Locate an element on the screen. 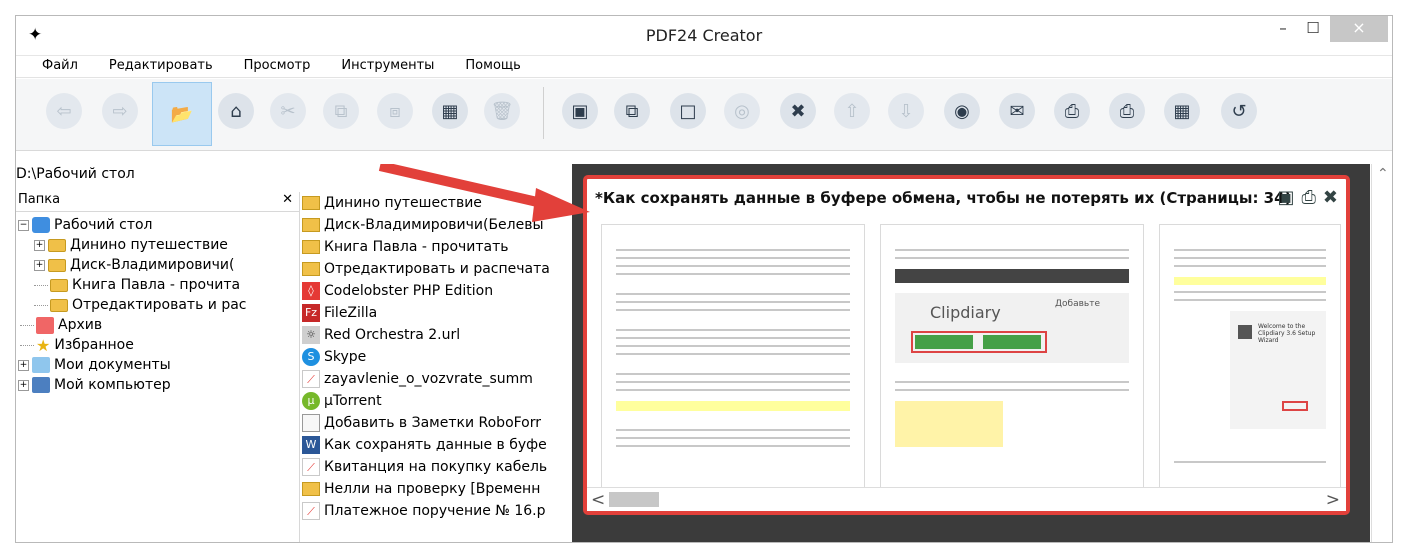 The height and width of the screenshot is (543, 1407). skype-icon: S is located at coordinates (311, 357).